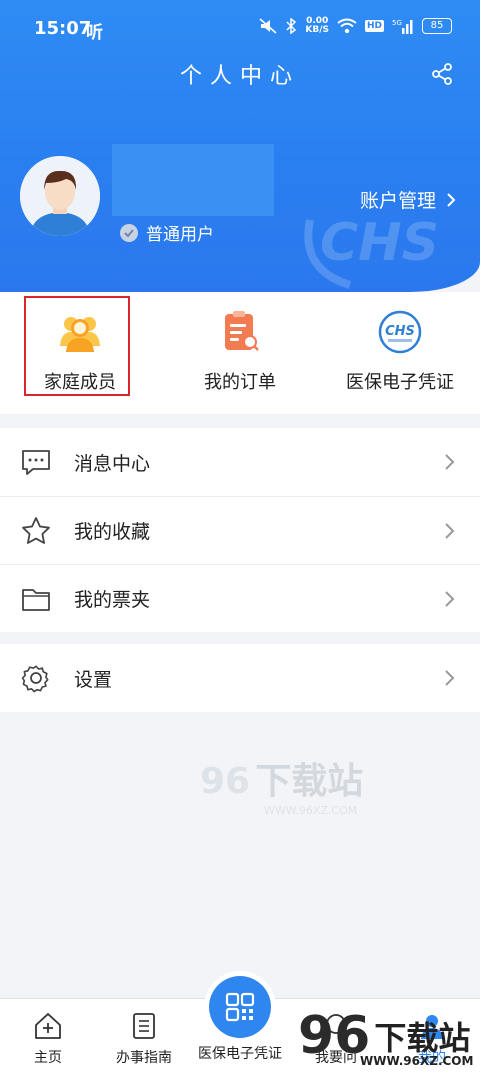 This screenshot has width=480, height=1073. Describe the element at coordinates (36, 462) in the screenshot. I see `message-icon` at that location.